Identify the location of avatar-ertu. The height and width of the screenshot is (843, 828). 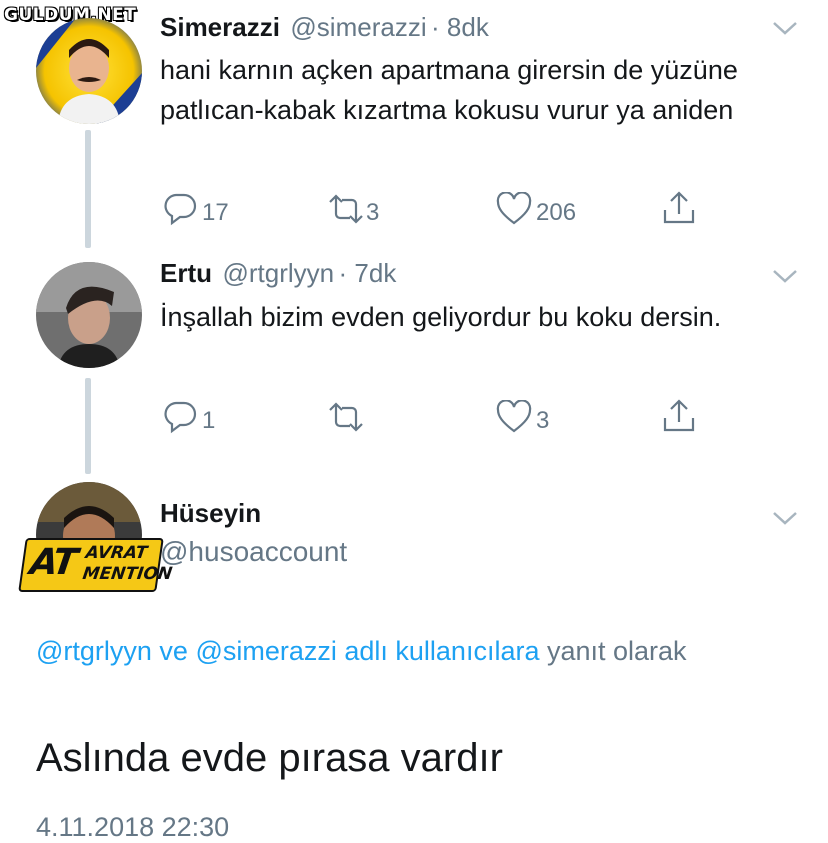
(89, 315).